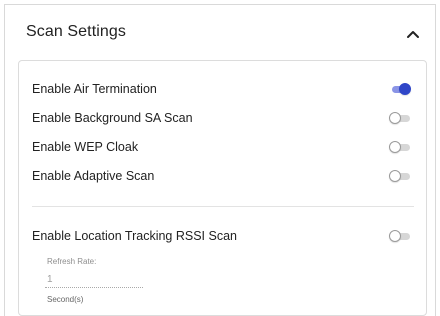 This screenshot has height=316, width=440. I want to click on refresh-rate-input, so click(94, 280).